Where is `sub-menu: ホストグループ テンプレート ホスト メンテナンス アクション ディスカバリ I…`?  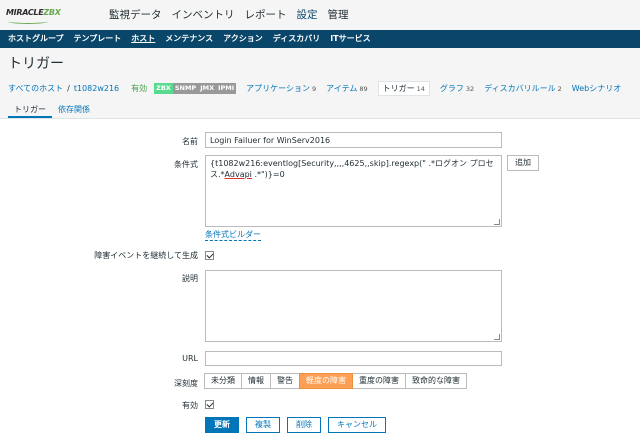 sub-menu: ホストグループ テンプレート ホスト メンテナンス アクション ディスカバリ I… is located at coordinates (320, 39).